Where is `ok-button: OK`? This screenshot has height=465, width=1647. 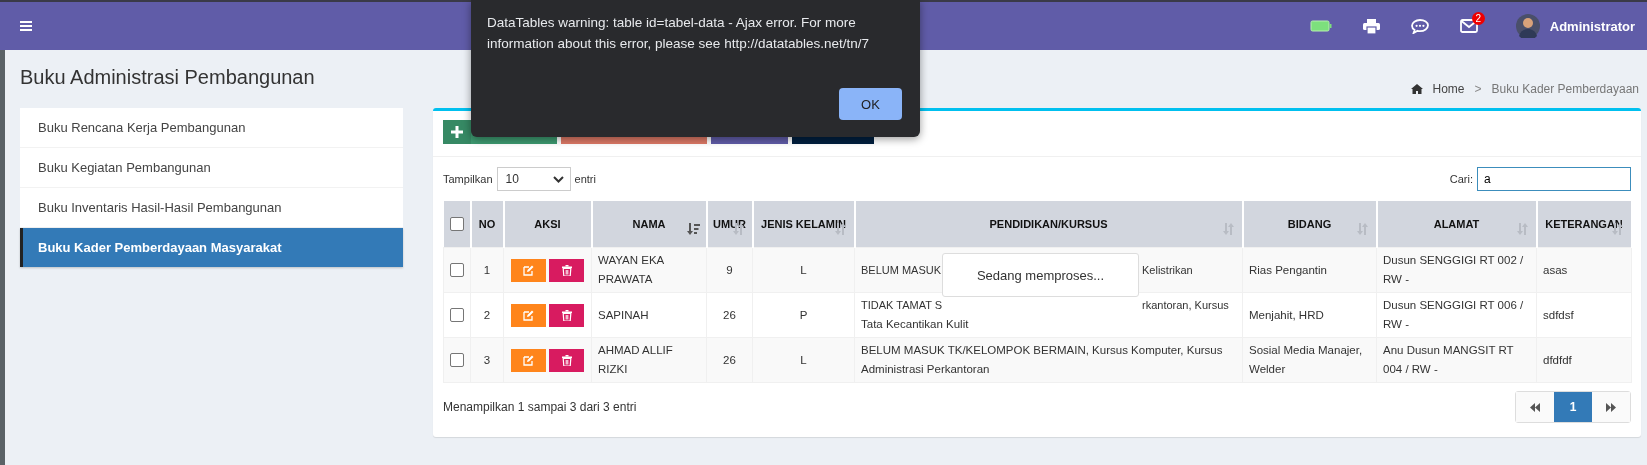
ok-button: OK is located at coordinates (870, 104).